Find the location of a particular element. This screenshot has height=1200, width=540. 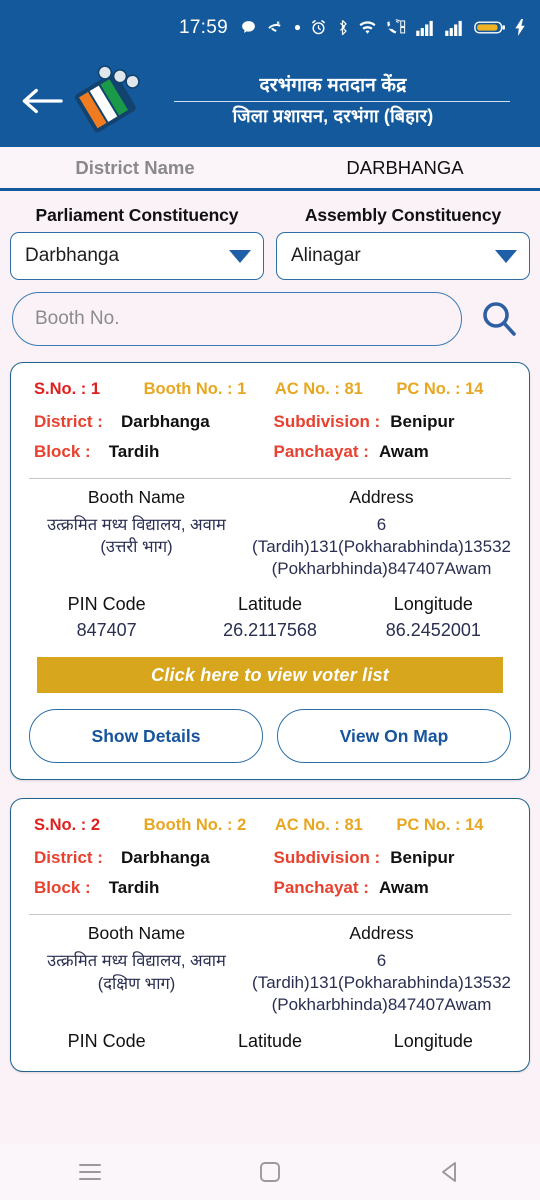

page-subtitle: जिला प्रशासन, दरभंगा (बिहार) is located at coordinates (333, 116).